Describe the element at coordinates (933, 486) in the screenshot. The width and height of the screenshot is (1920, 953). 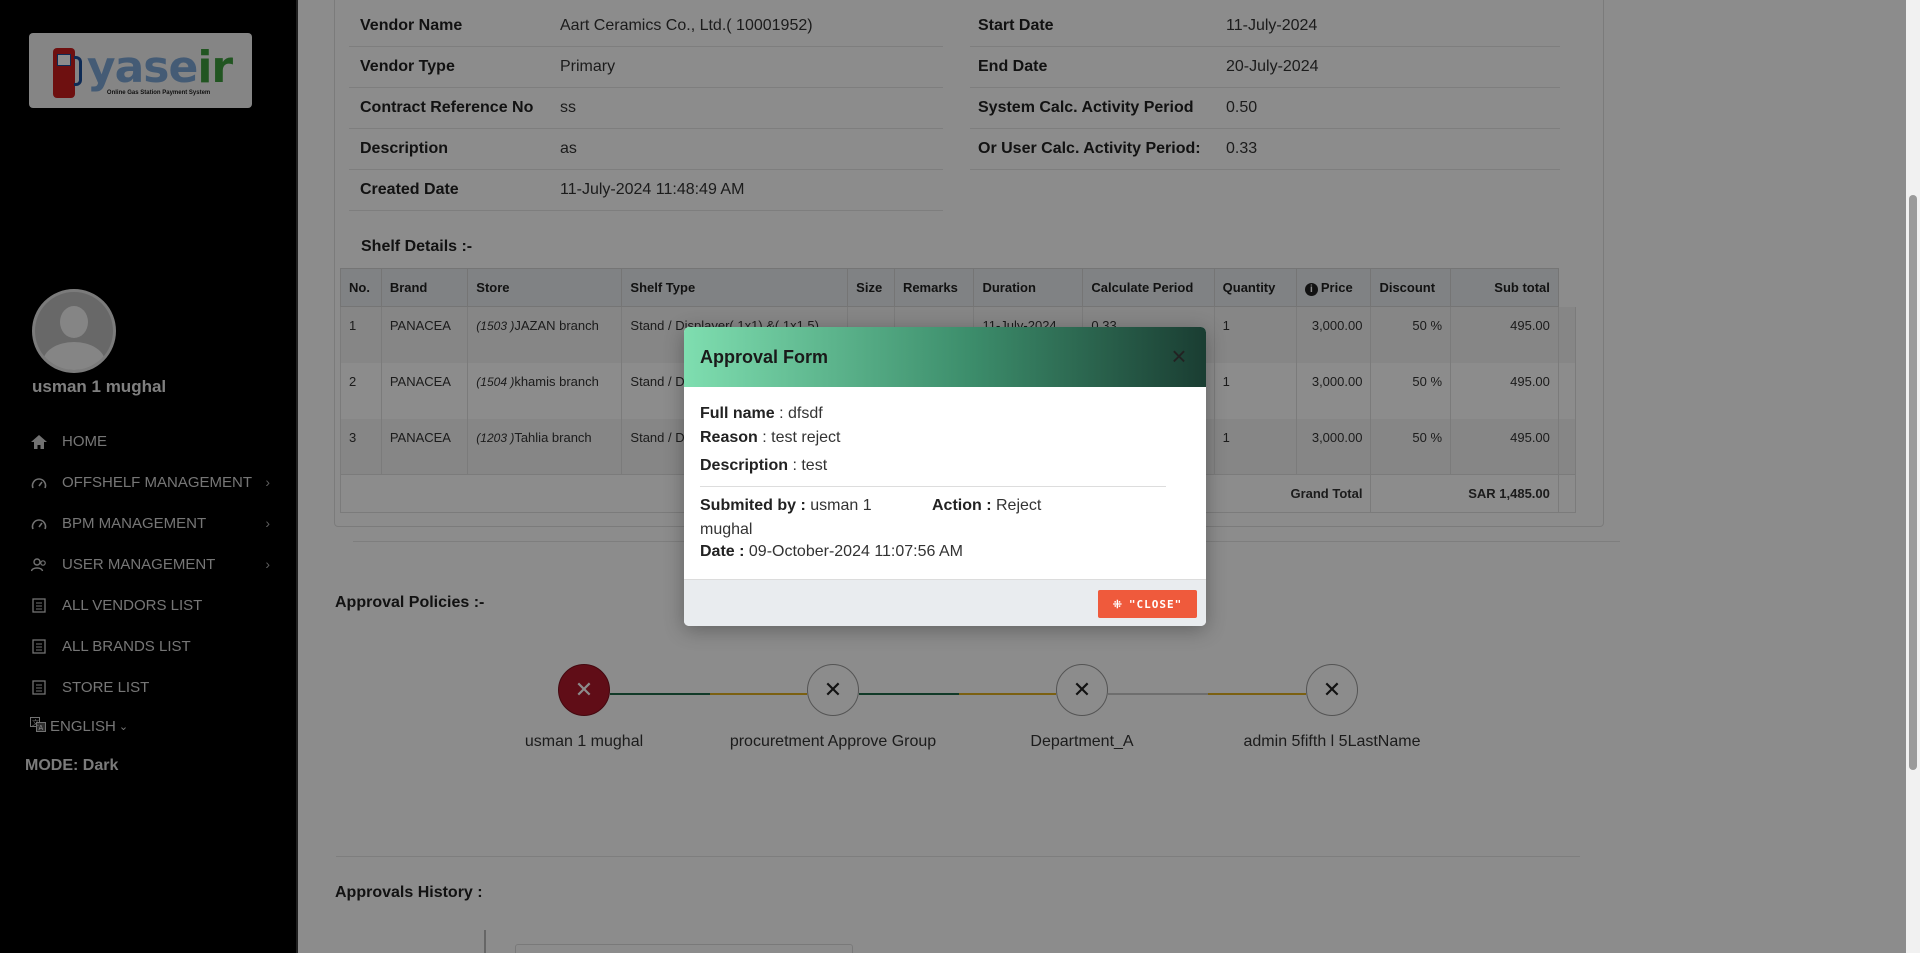
I see `modal-divider` at that location.